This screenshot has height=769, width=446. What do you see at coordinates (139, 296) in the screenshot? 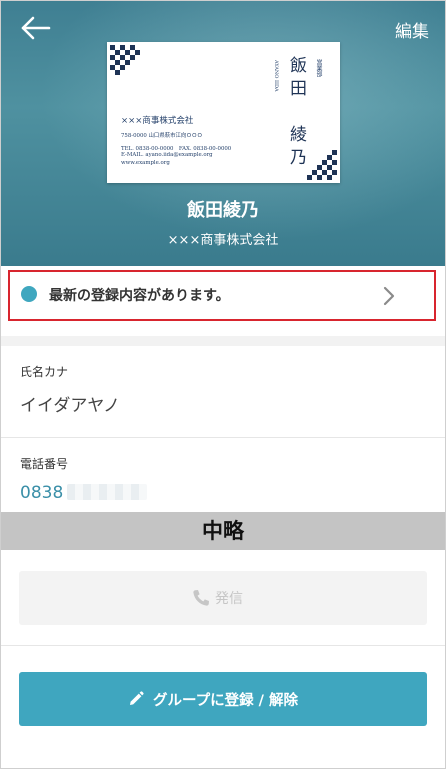
I see `update-banner-text: 最新の登録内容があります。` at bounding box center [139, 296].